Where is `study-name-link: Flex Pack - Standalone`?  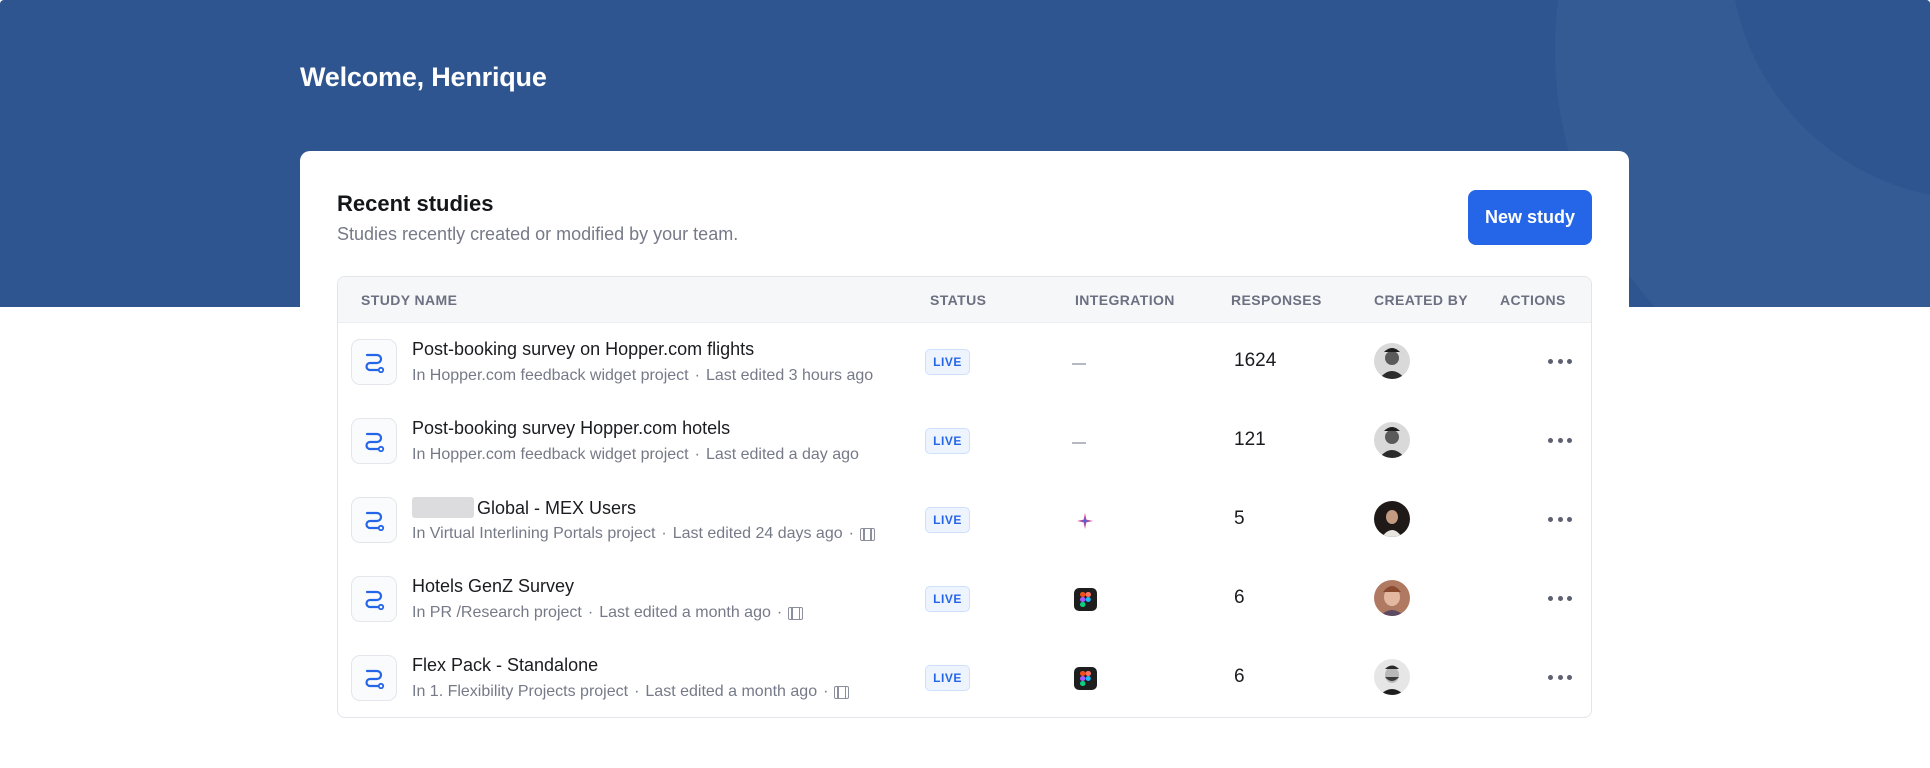
study-name-link: Flex Pack - Standalone is located at coordinates (505, 665).